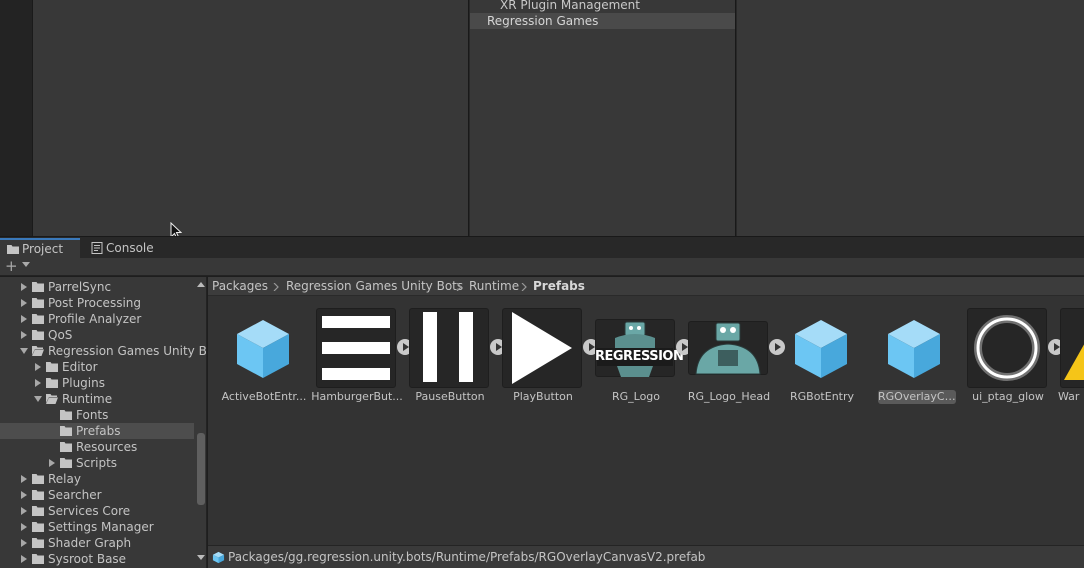 The width and height of the screenshot is (1084, 568). I want to click on tree-item-label: Prefabs, so click(98, 431).